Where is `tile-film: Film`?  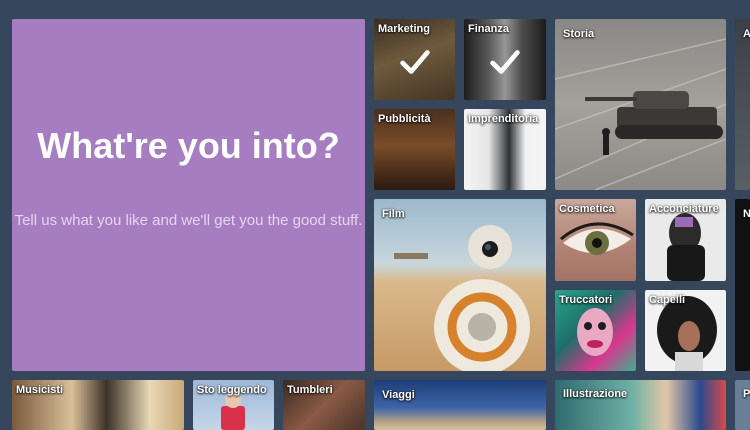
tile-film: Film is located at coordinates (460, 285).